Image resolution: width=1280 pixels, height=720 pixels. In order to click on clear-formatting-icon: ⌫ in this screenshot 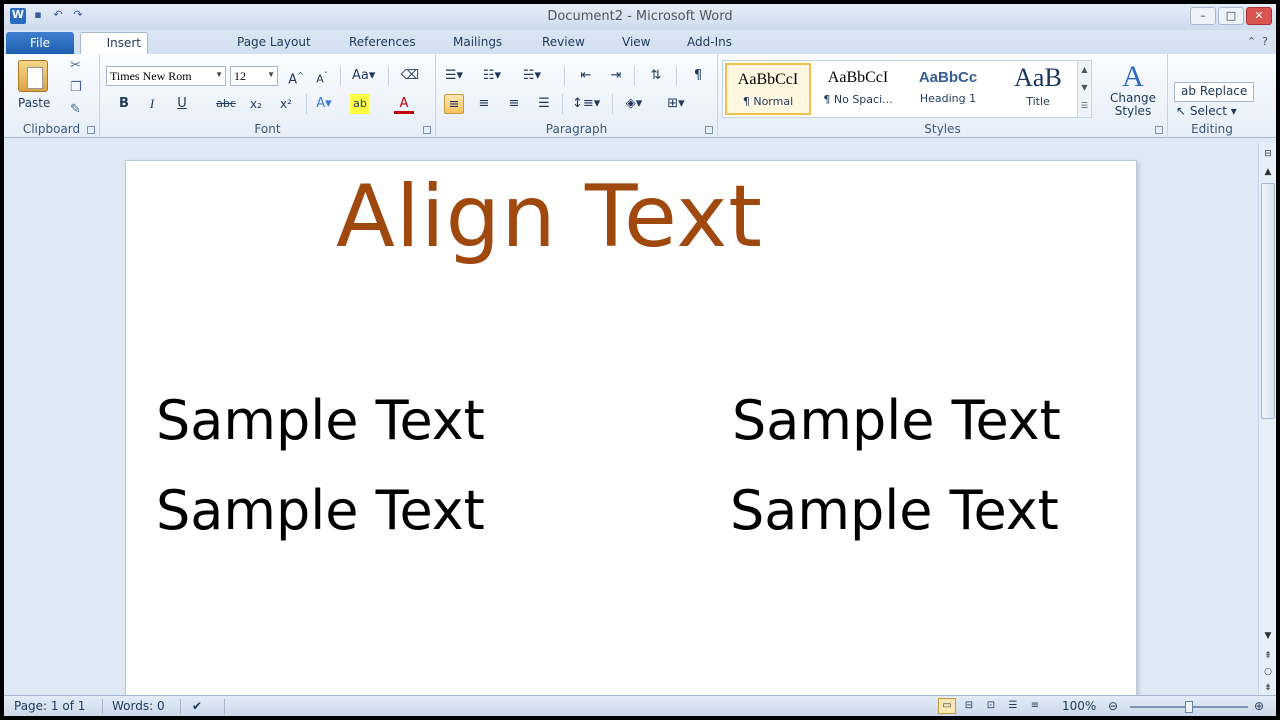, I will do `click(410, 76)`.